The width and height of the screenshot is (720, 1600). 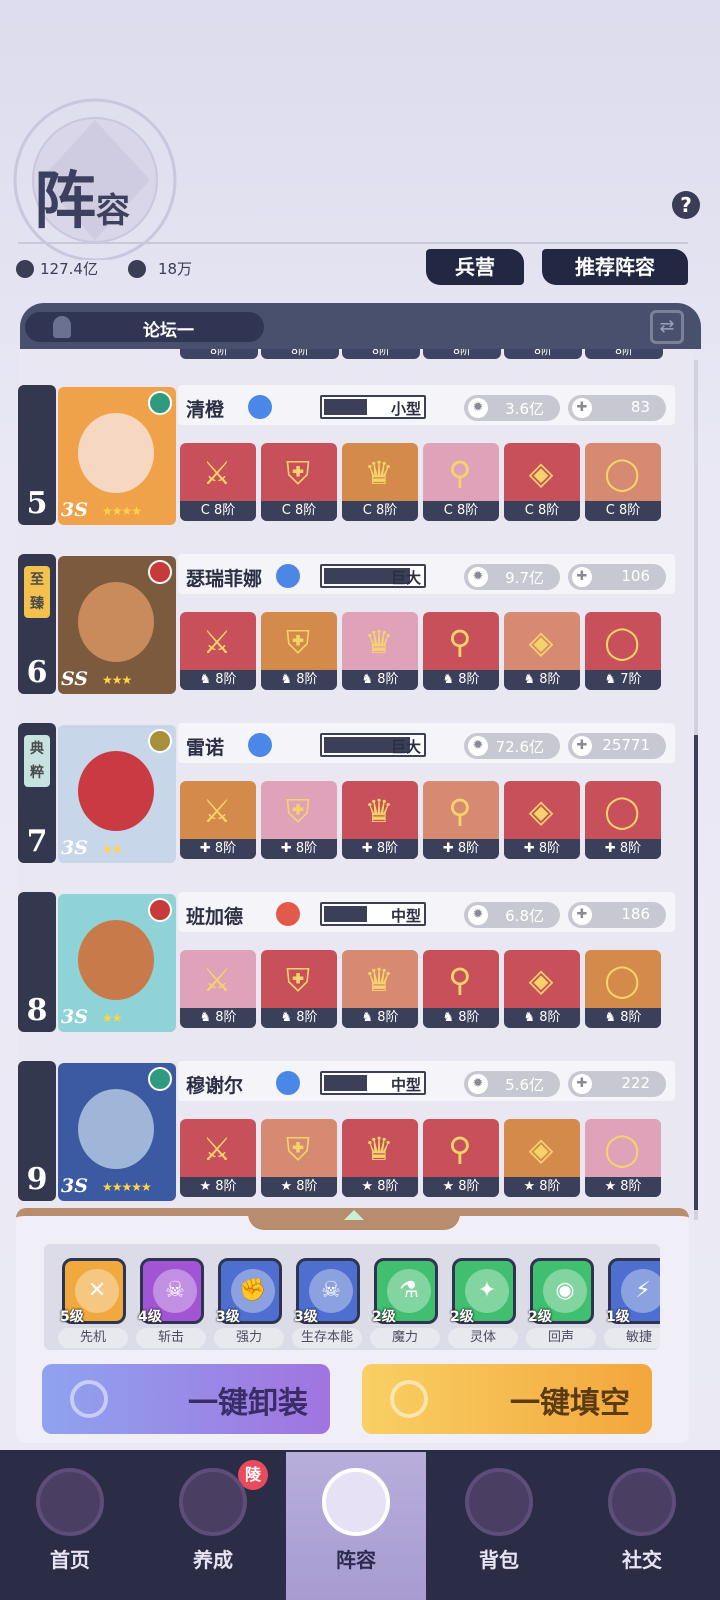 I want to click on helmet-icon: ♛, so click(x=379, y=1149).